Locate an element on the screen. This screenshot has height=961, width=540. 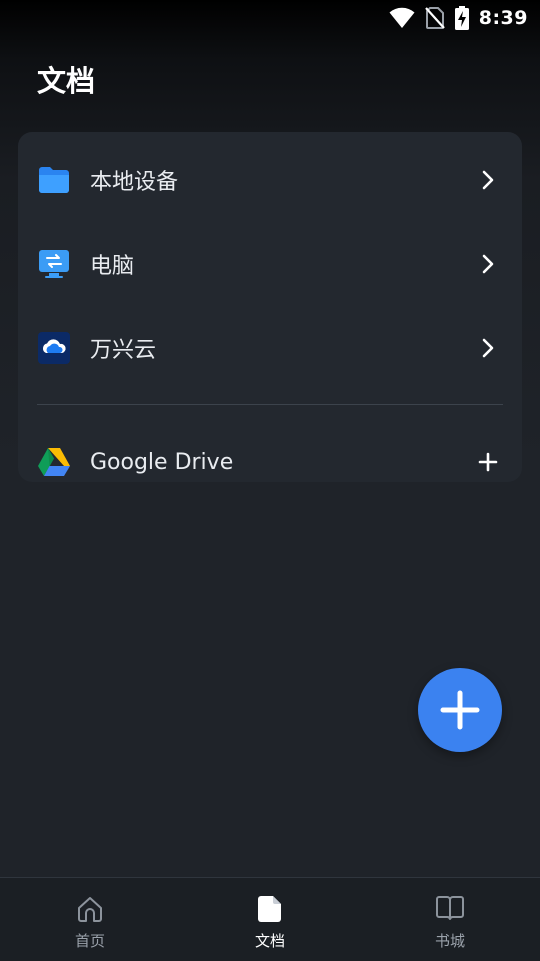
no-sim-icon is located at coordinates (434, 18).